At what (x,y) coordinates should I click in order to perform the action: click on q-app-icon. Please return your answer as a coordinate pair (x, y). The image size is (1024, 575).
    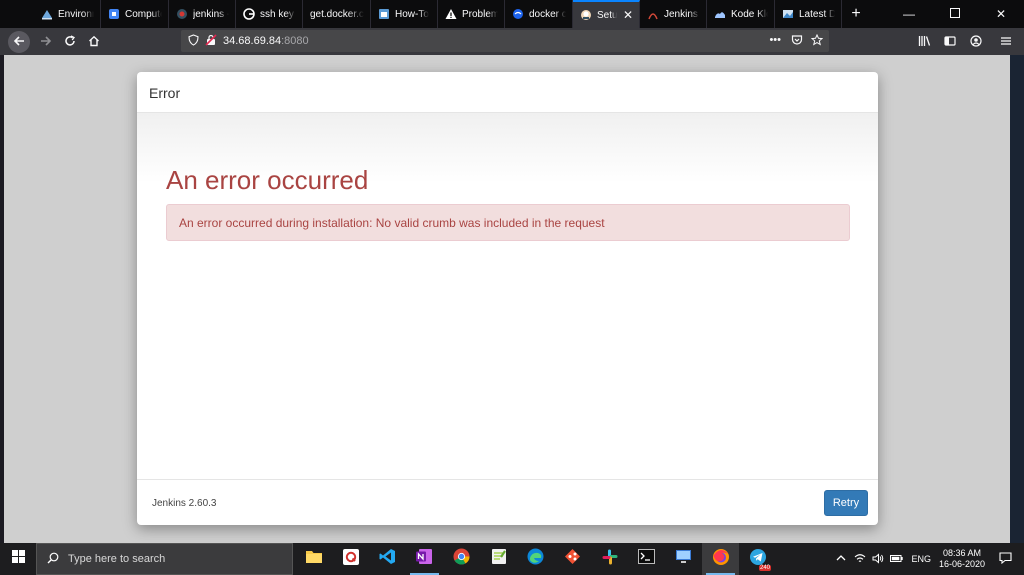
    Looking at the image, I should click on (350, 559).